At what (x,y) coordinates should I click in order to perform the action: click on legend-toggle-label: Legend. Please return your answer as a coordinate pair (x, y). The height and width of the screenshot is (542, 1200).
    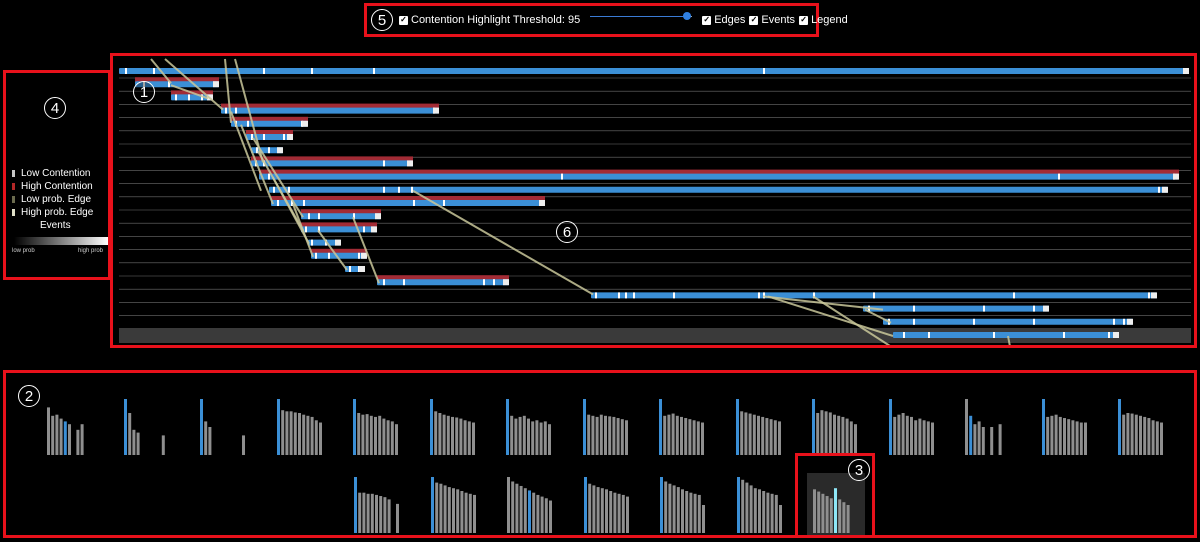
    Looking at the image, I should click on (829, 20).